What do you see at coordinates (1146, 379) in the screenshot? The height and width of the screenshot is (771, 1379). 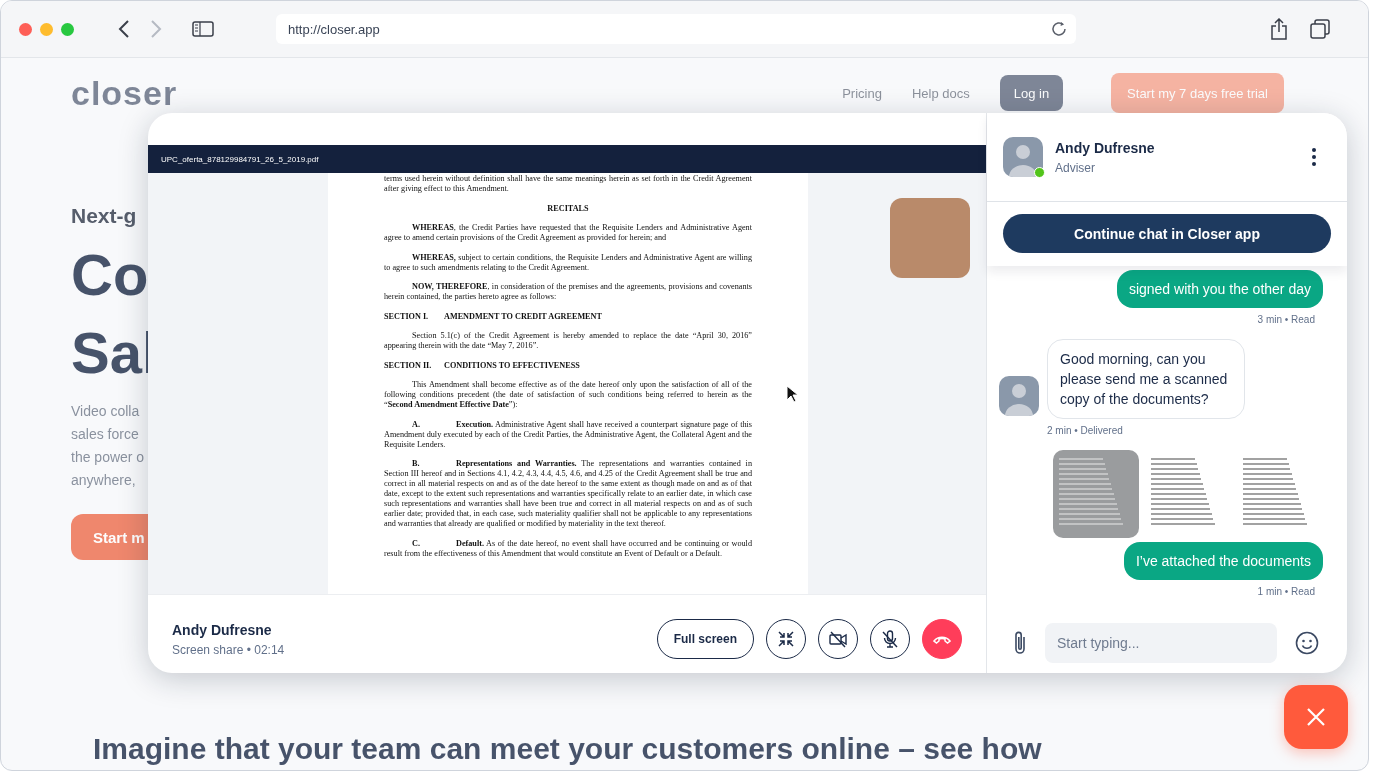 I see `message-bubble: Good morning, can you please send me a scanned copy of the documents?` at bounding box center [1146, 379].